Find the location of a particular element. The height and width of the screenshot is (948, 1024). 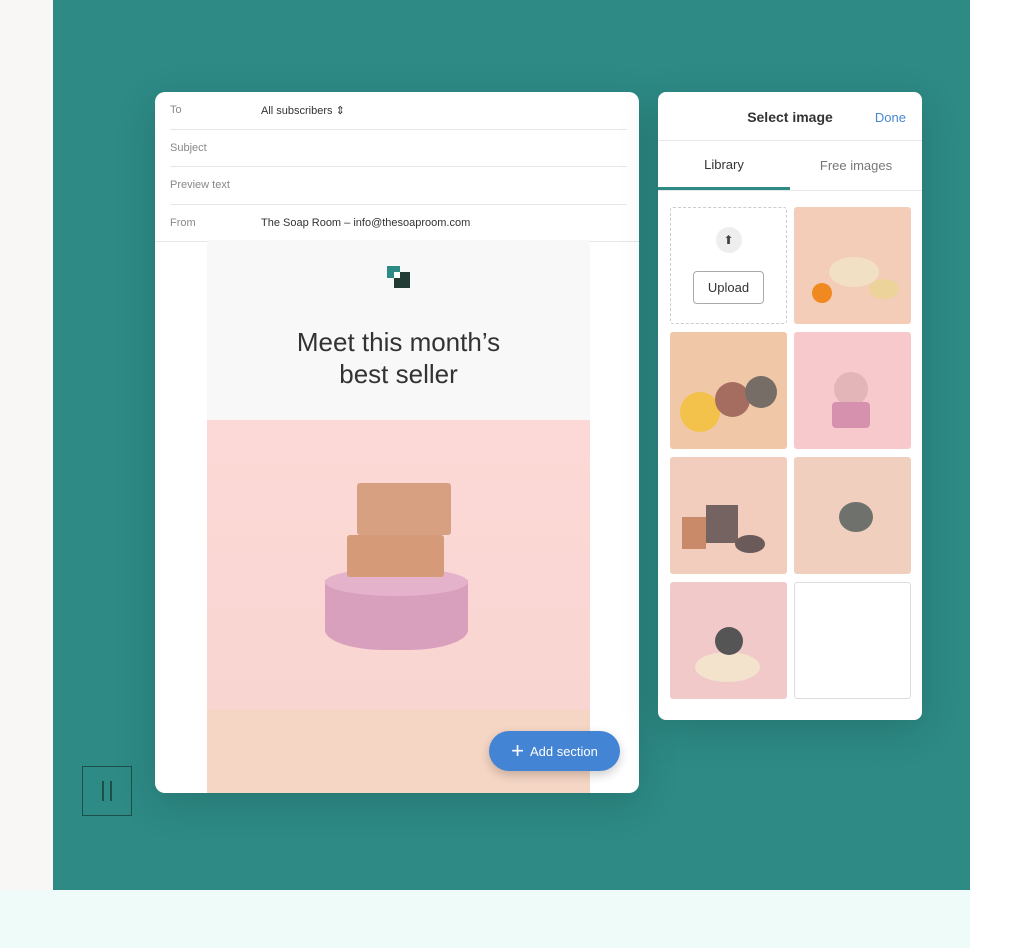

tab-library: Library is located at coordinates (724, 165).